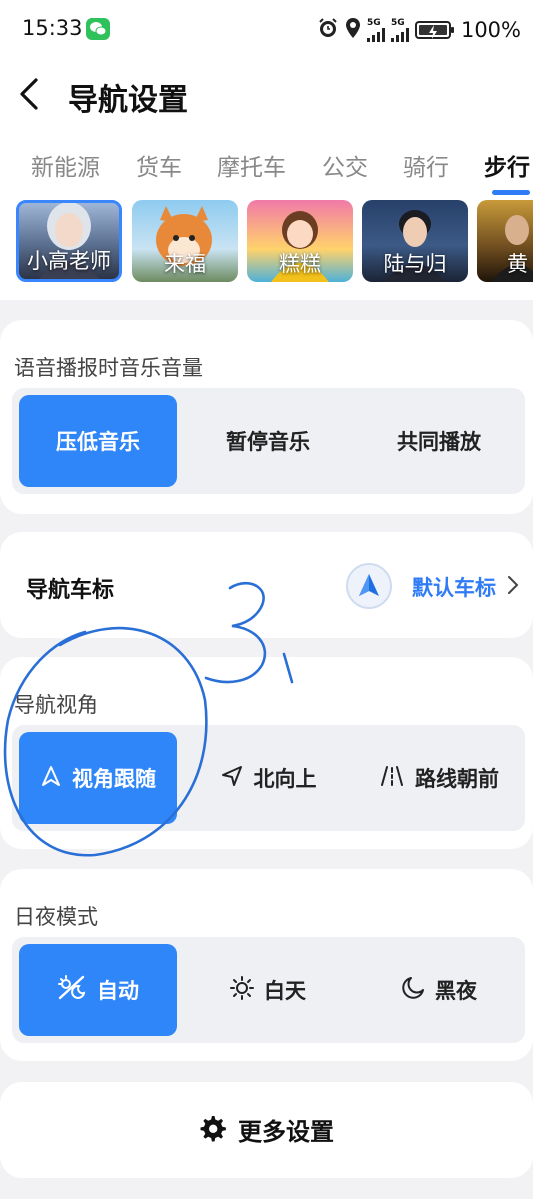  Describe the element at coordinates (415, 264) in the screenshot. I see `voice-label: 陆与归` at that location.